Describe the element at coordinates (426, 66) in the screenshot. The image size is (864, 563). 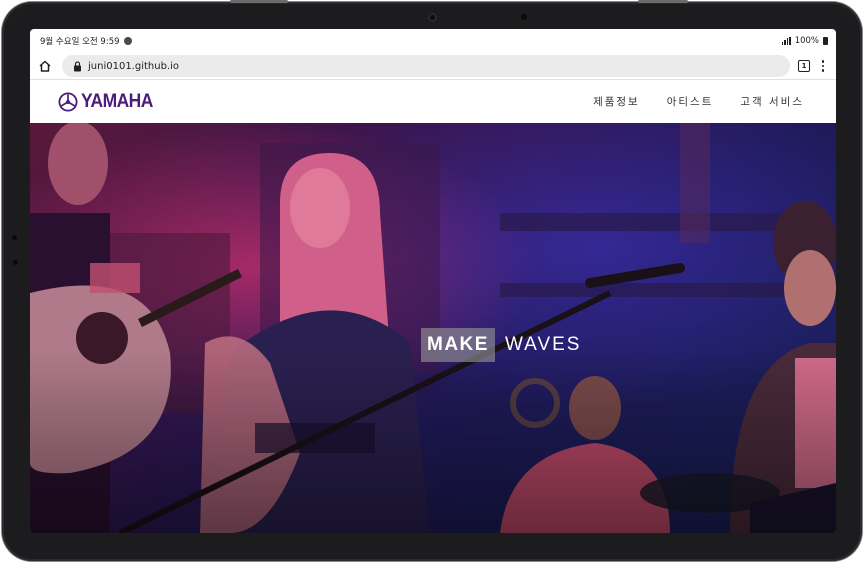
I see `url-bar: juni0101.github.io` at that location.